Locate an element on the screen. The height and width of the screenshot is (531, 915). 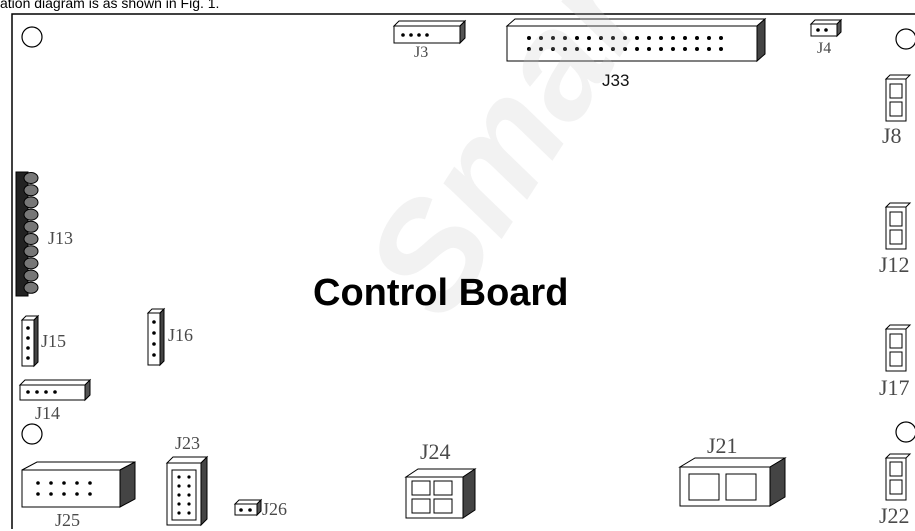
label-j25: J25 is located at coordinates (68, 520).